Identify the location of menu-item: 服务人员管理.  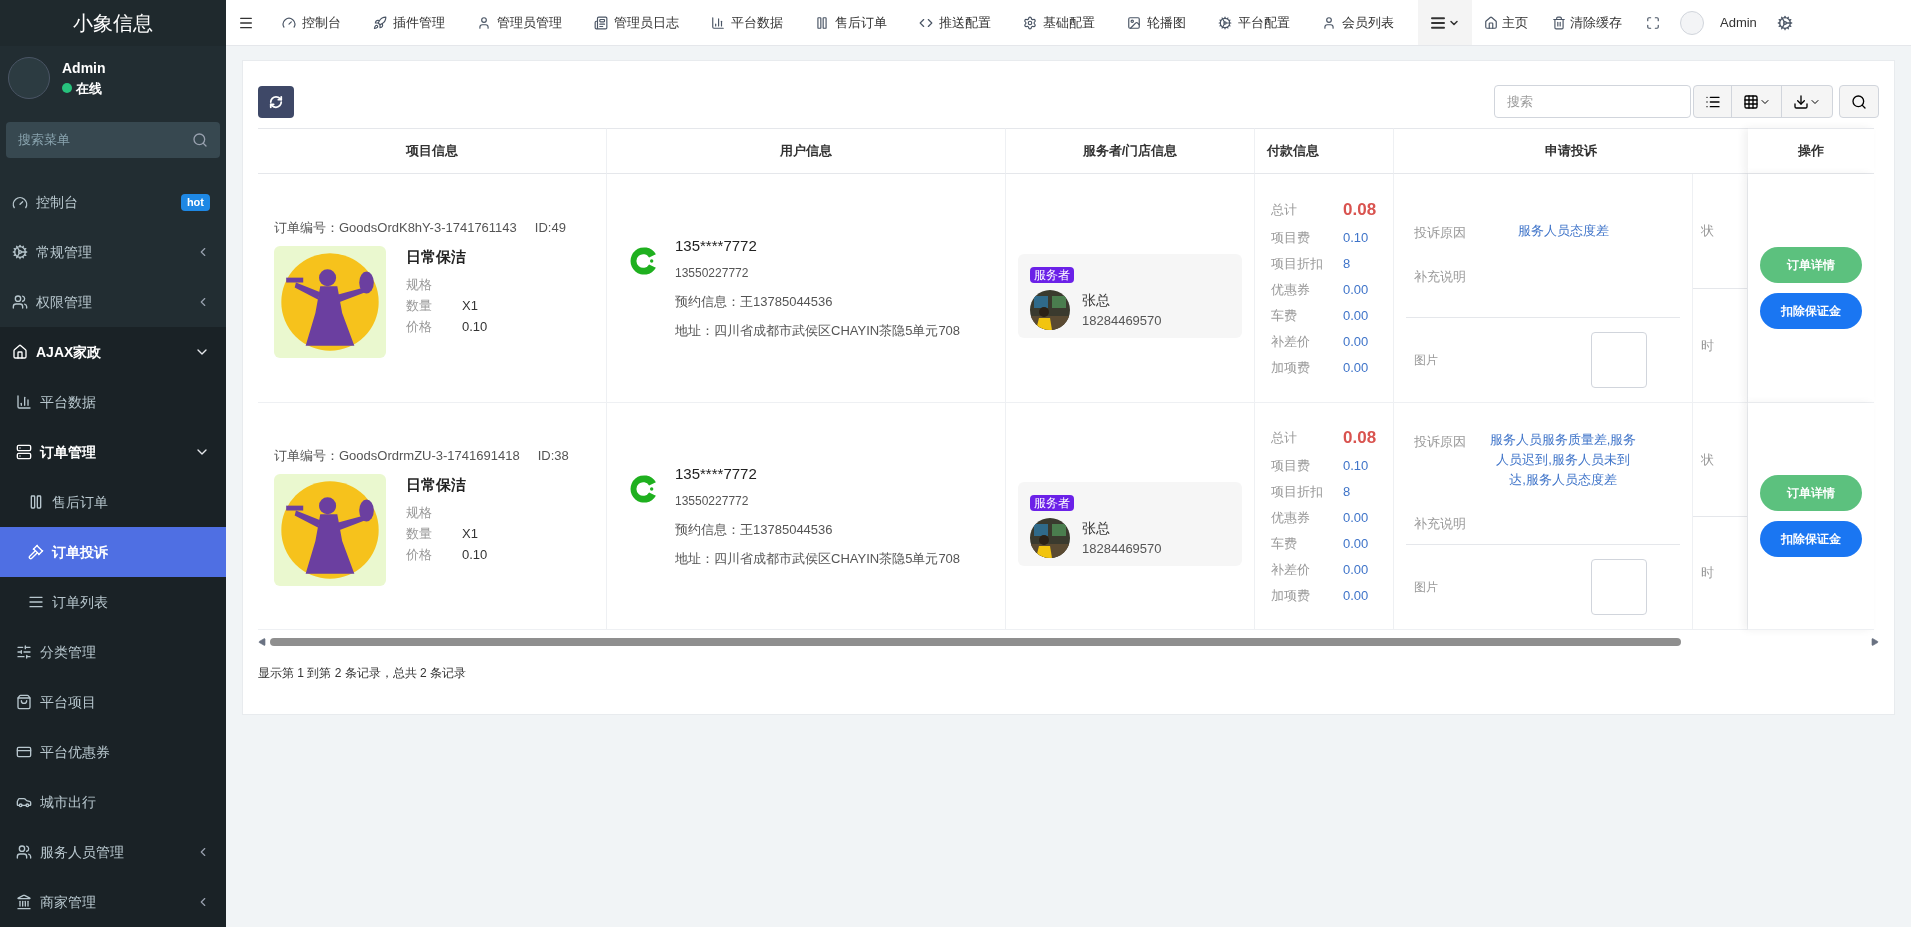
(113, 852).